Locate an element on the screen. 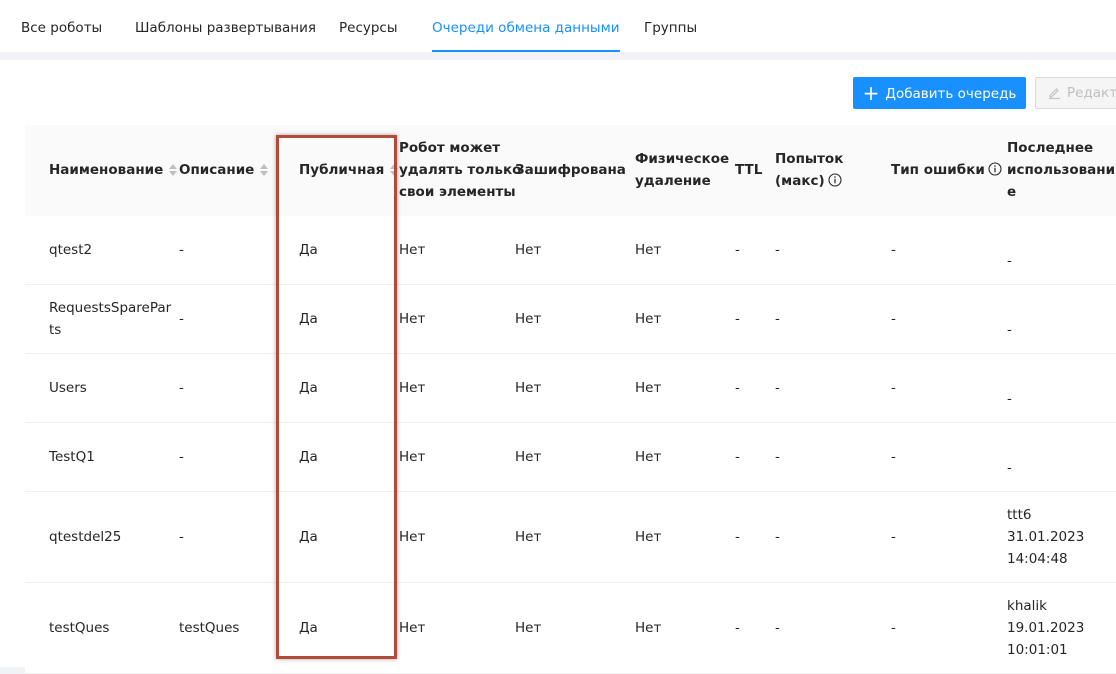  column-header-encrypted: Зашифрована is located at coordinates (570, 170).